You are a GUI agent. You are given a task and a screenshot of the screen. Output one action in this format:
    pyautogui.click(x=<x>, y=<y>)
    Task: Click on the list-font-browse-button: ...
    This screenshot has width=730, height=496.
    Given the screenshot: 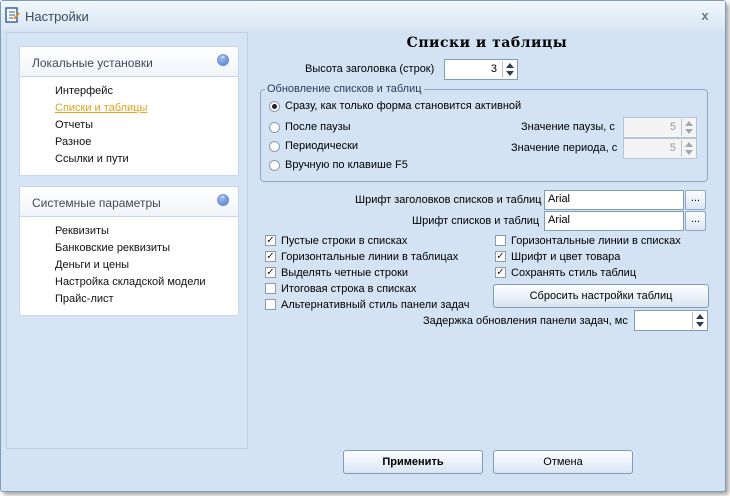 What is the action you would take?
    pyautogui.click(x=695, y=221)
    